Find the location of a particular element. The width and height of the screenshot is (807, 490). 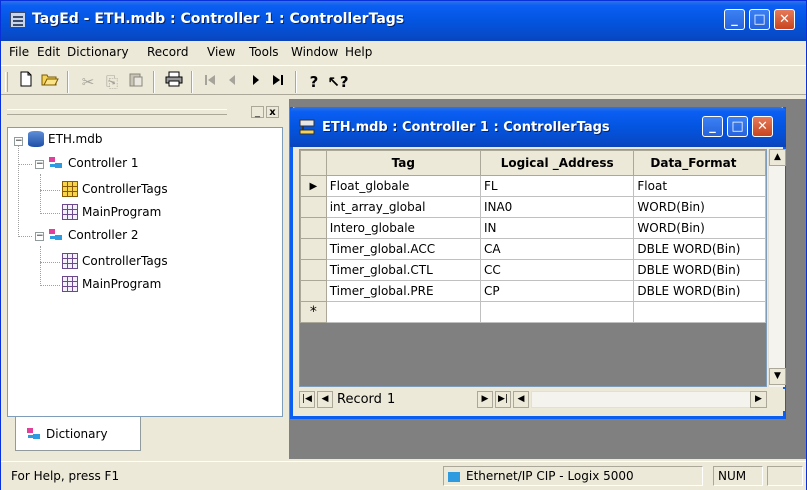

pane-minimize-button: _ is located at coordinates (257, 112).